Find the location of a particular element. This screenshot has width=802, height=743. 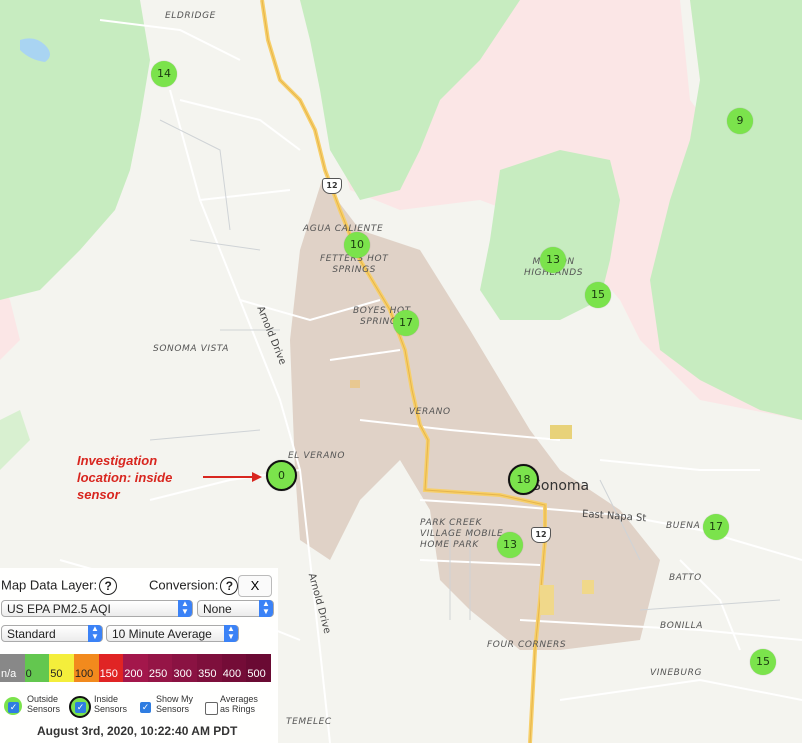

scale-segment: 400 is located at coordinates (234, 668).